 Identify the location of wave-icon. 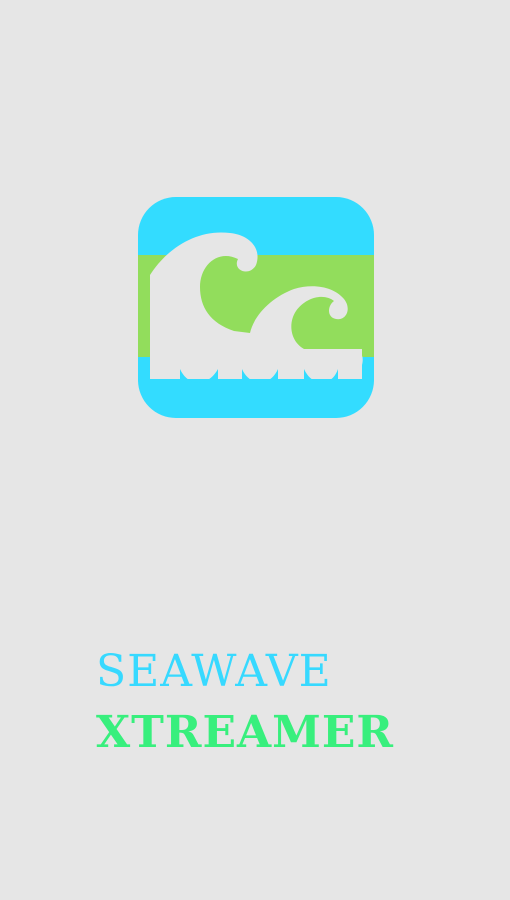
(256, 307).